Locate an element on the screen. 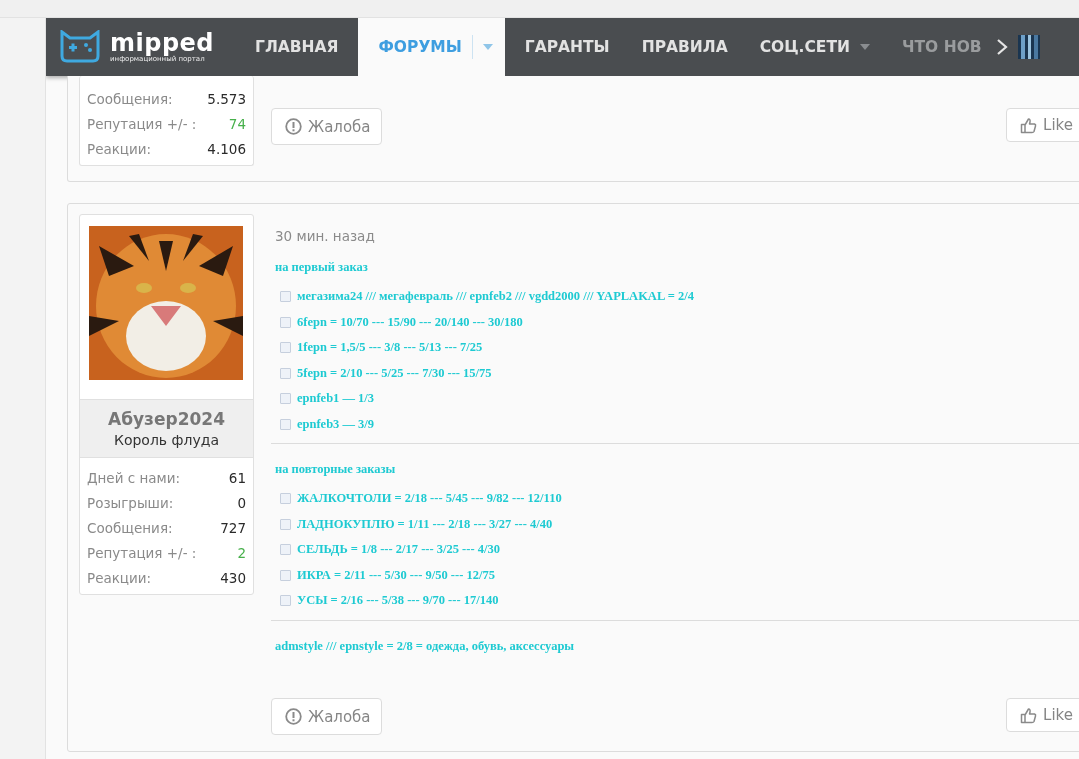 This screenshot has width=1079, height=759. stat-value: 4.106 is located at coordinates (226, 148).